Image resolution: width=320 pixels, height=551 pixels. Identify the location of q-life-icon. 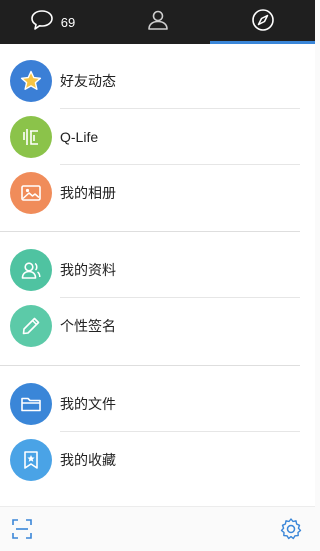
(31, 136).